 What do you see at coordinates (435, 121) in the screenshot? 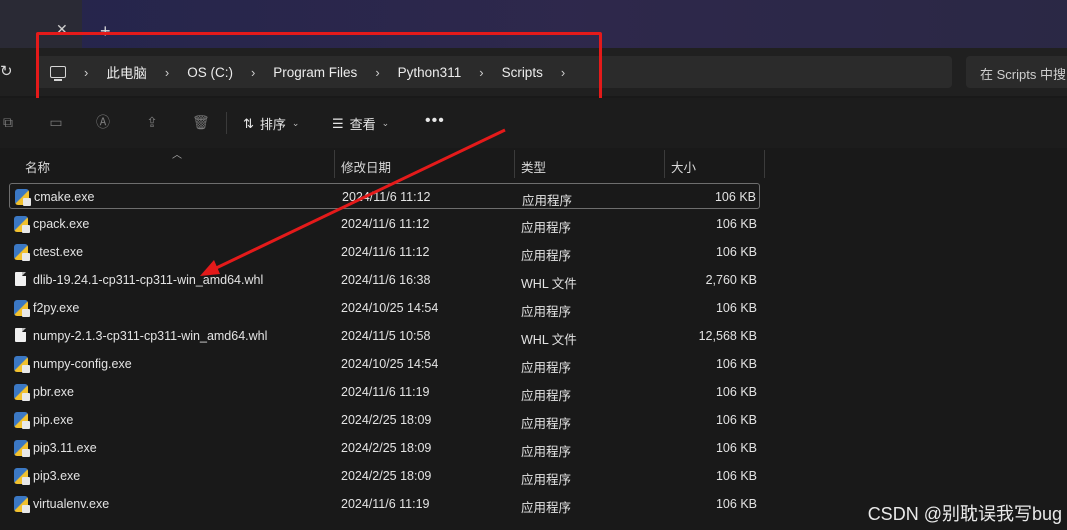
I see `more-options-button: •••` at bounding box center [435, 121].